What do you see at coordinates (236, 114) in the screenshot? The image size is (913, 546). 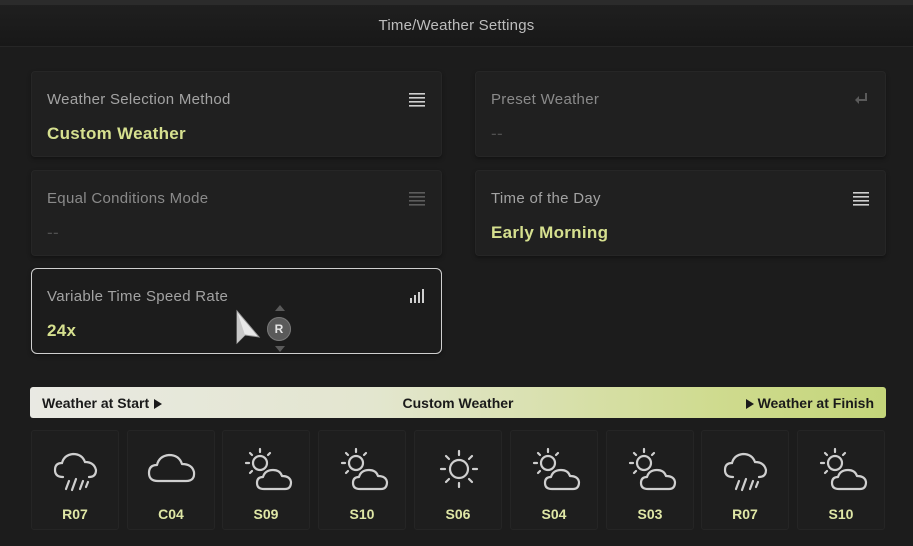 I see `weather-selection-method-setting: Weather Selection Method Custom Weather` at bounding box center [236, 114].